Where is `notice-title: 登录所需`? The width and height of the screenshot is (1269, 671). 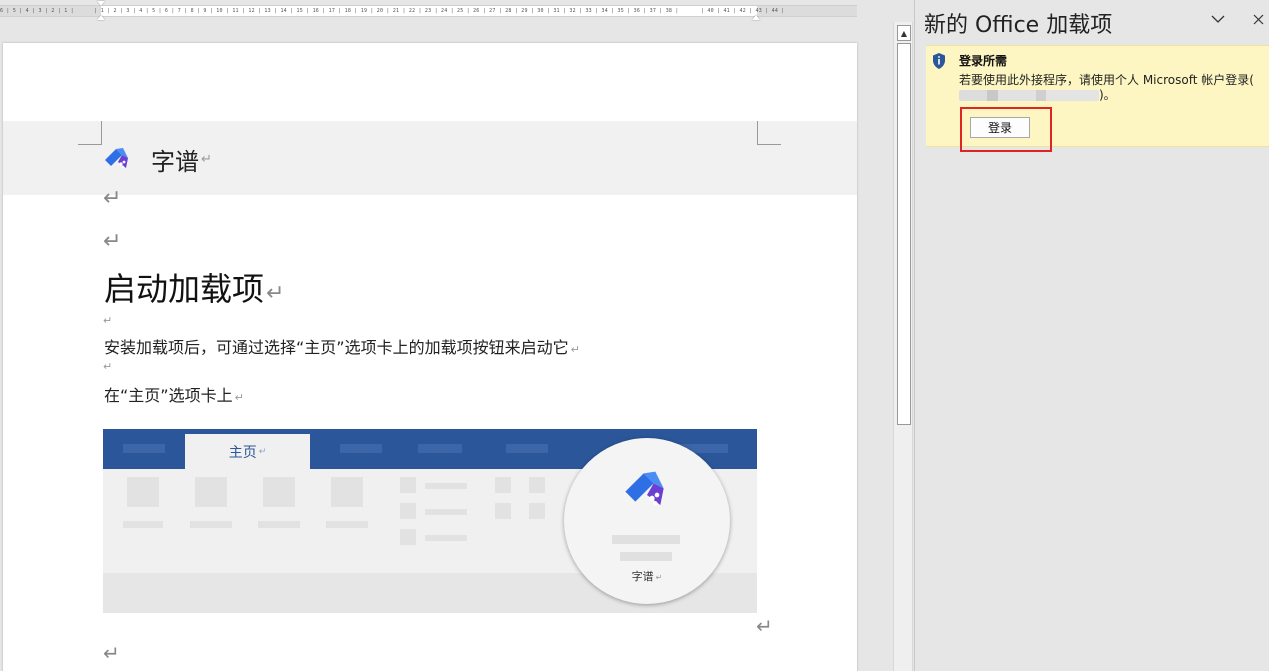
notice-title: 登录所需 is located at coordinates (983, 61).